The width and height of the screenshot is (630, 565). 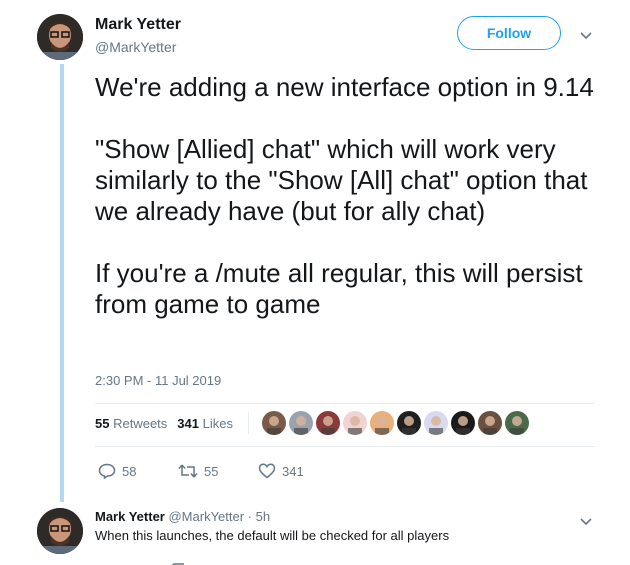 I want to click on reply-count: 58, so click(x=129, y=471).